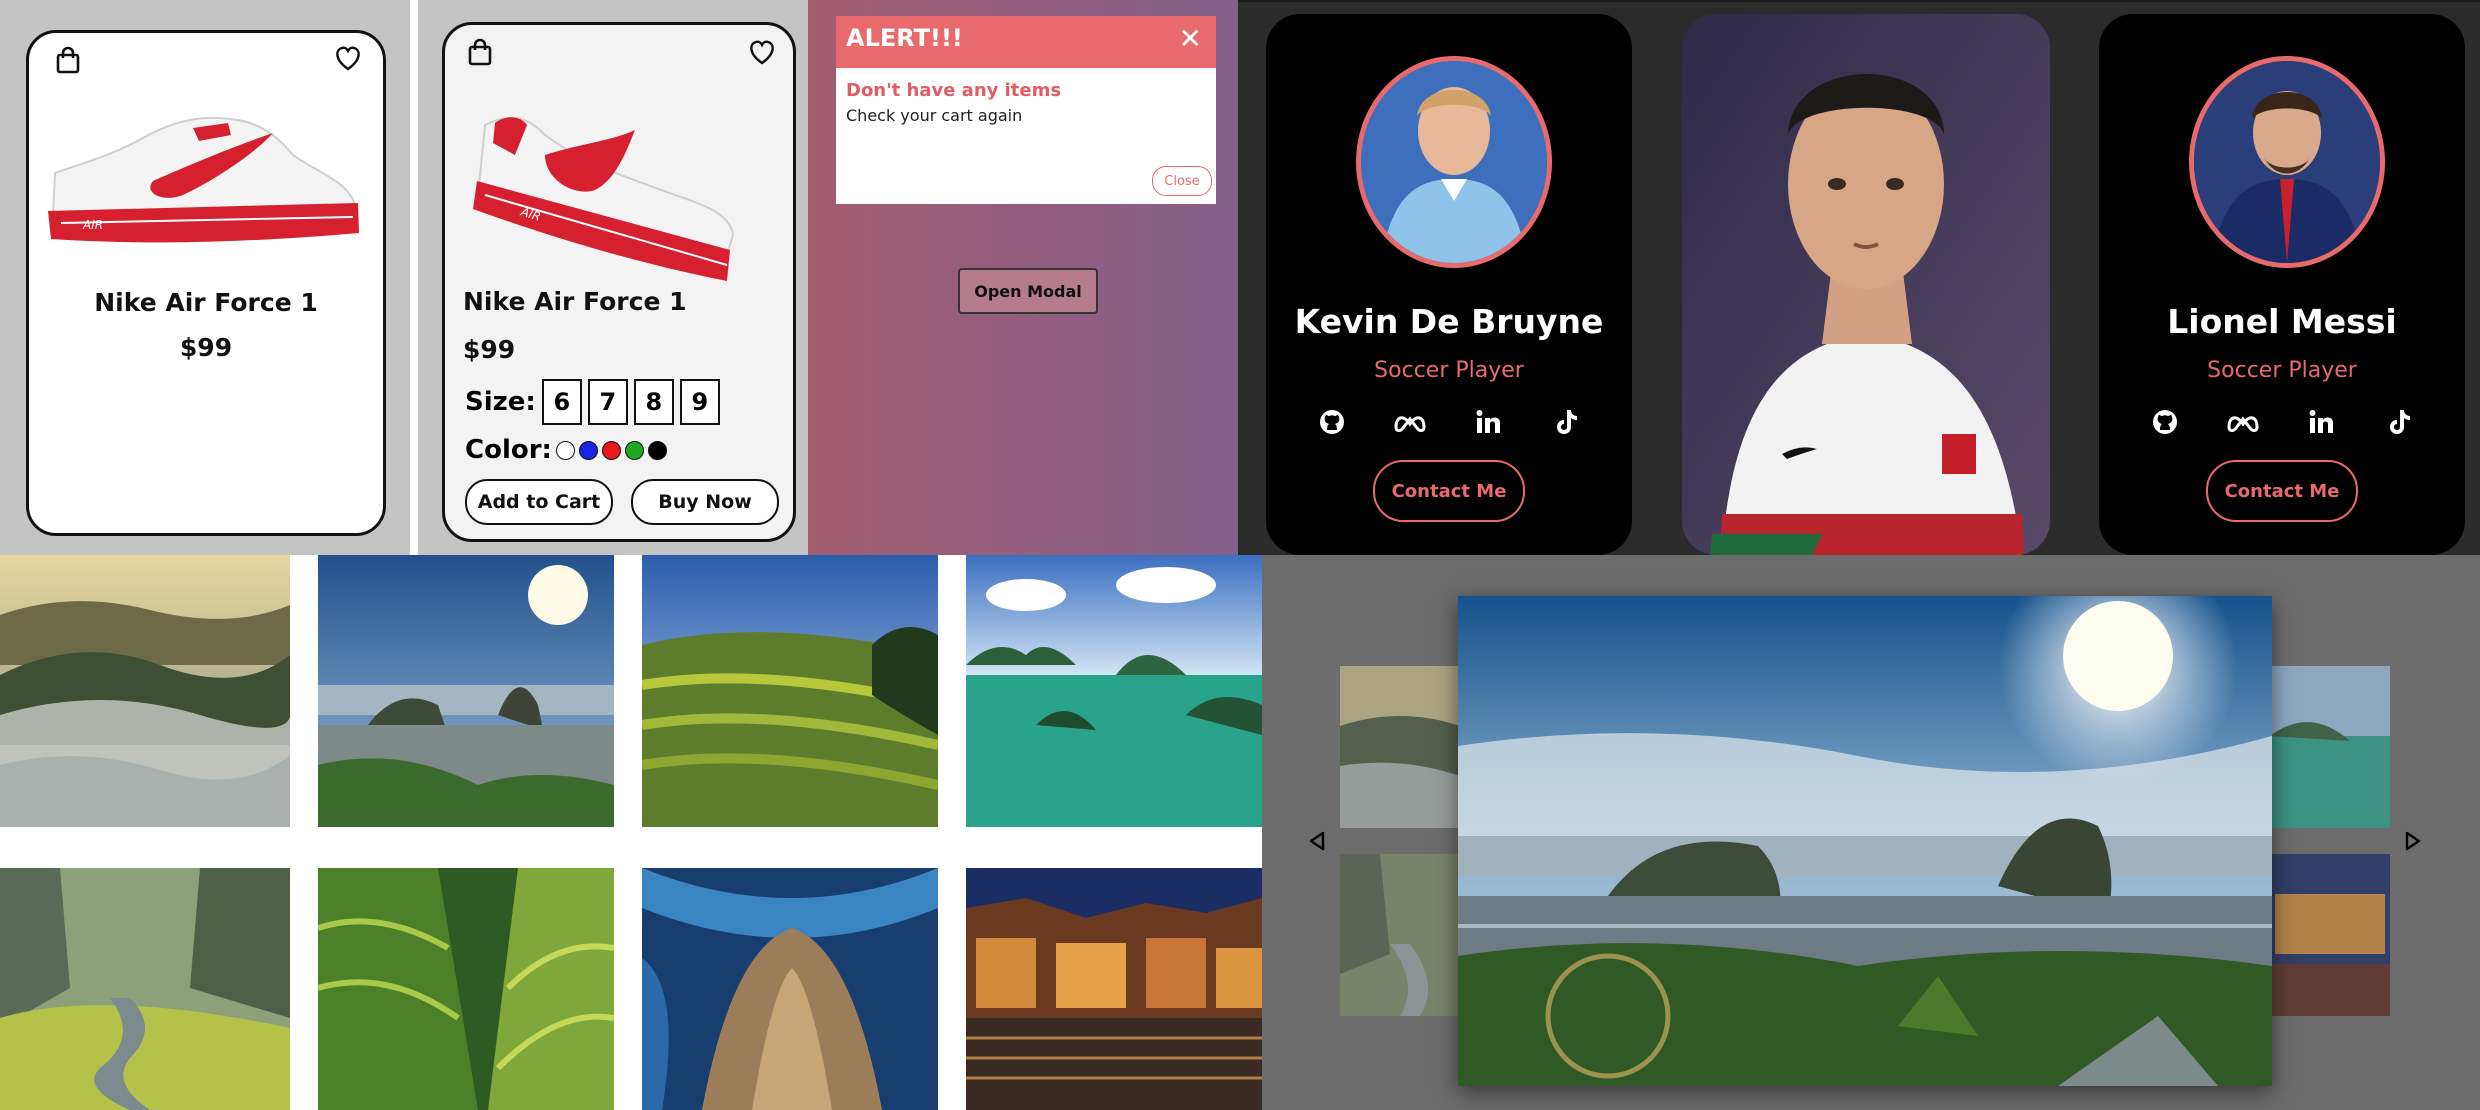 The height and width of the screenshot is (1110, 2480). What do you see at coordinates (466, 691) in the screenshot?
I see `gallery-photo-coastal-city` at bounding box center [466, 691].